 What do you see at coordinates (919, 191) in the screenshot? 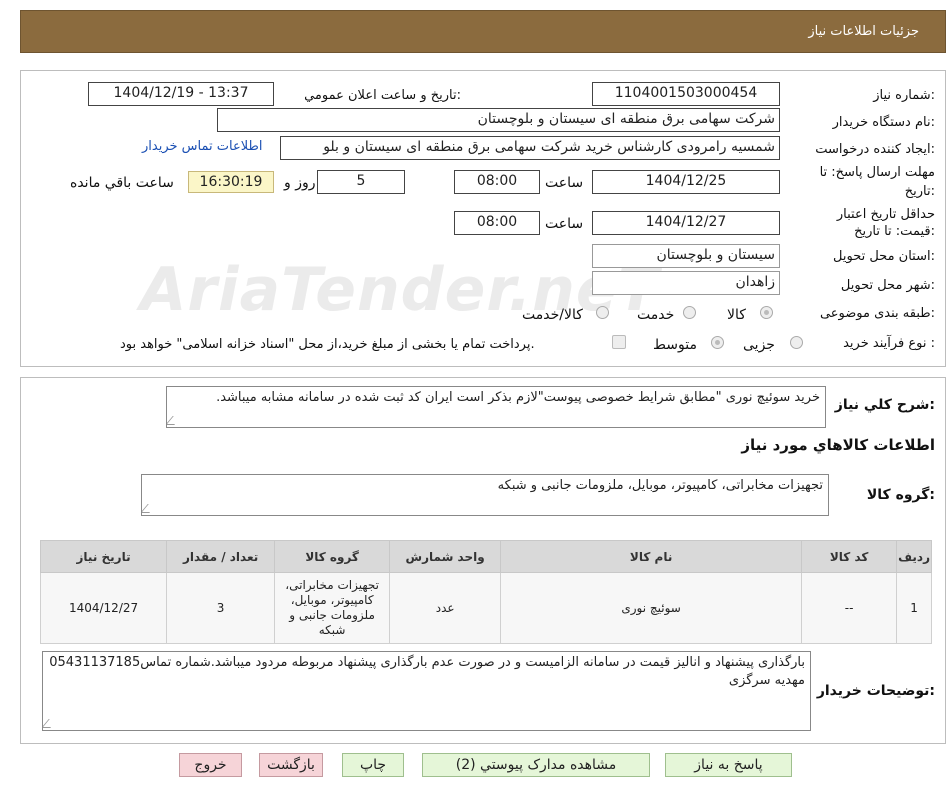
I see `reply-deadline-label-2: تاریخ:` at bounding box center [919, 191].